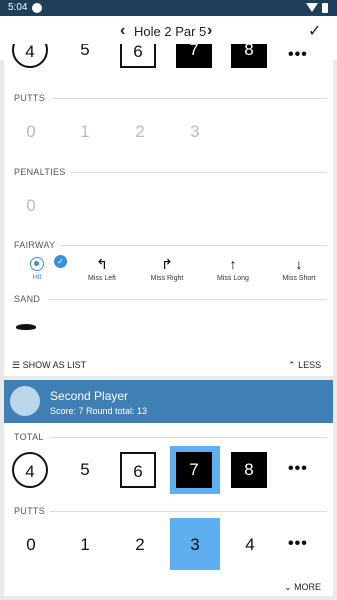  I want to click on total-option: 5, so click(85, 470).